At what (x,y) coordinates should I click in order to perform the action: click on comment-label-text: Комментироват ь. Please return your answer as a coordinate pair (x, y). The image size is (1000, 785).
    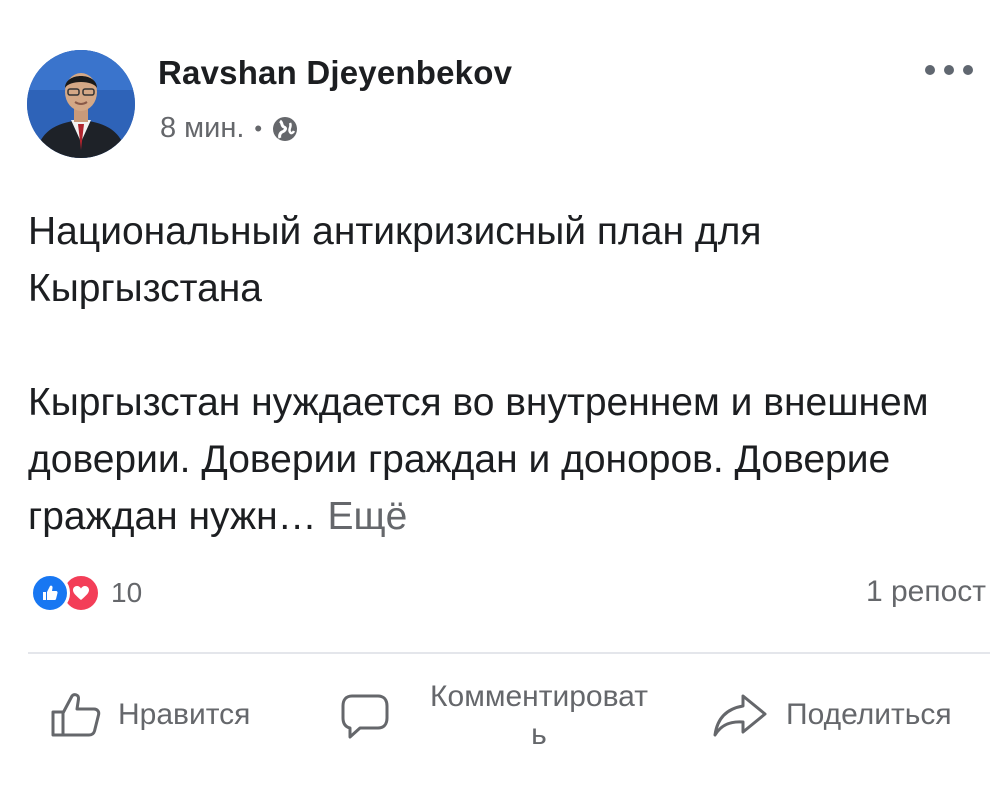
    Looking at the image, I should click on (539, 715).